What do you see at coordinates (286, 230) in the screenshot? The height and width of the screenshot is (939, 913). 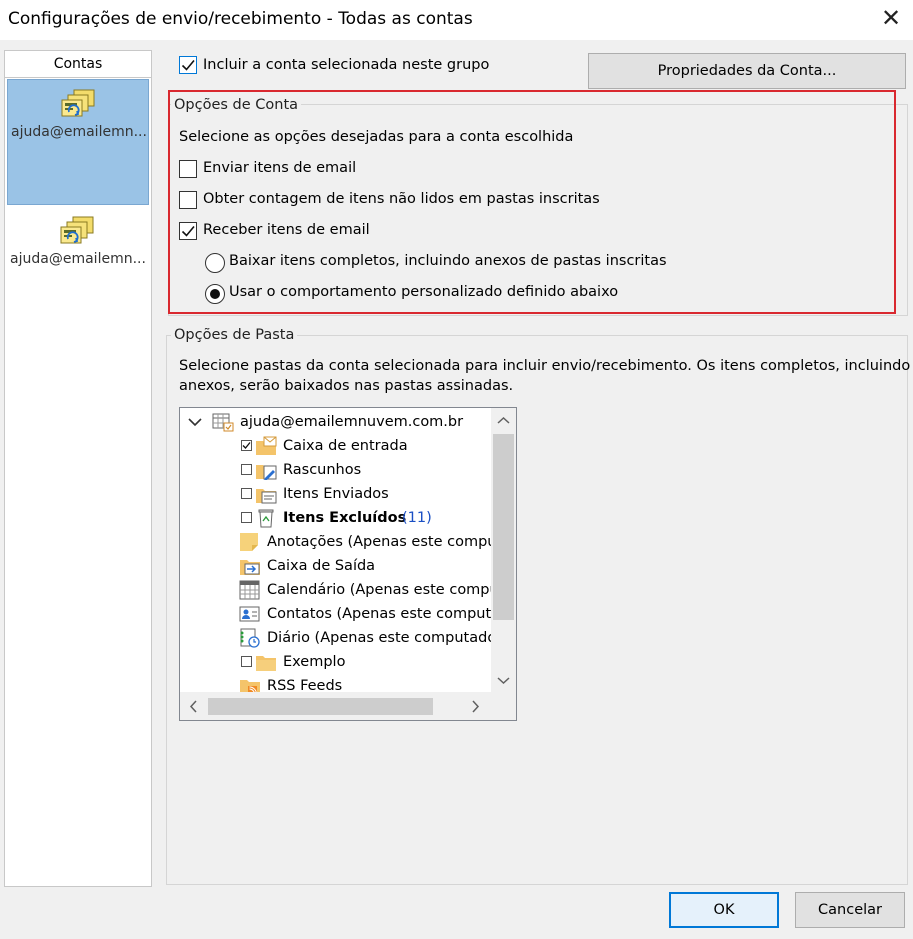 I see `receive-items-label: Receber itens de email` at bounding box center [286, 230].